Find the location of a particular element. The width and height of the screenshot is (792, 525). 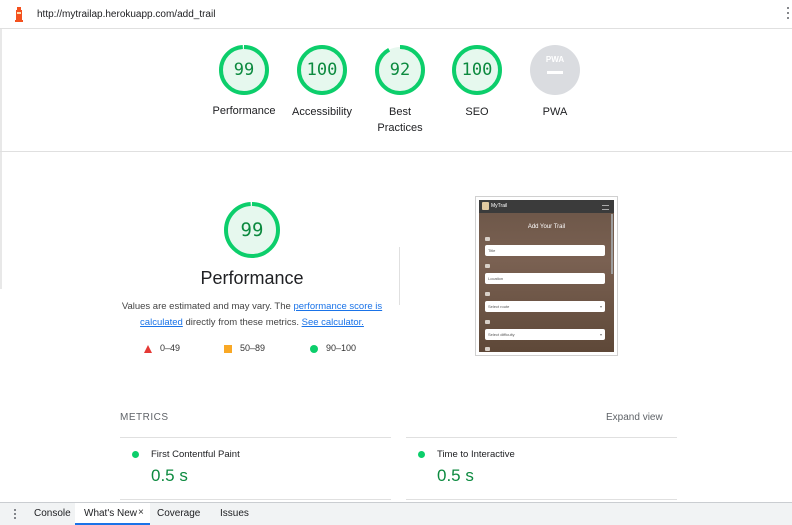

difficulty-select: Select difficulty ▾ is located at coordinates (545, 334).